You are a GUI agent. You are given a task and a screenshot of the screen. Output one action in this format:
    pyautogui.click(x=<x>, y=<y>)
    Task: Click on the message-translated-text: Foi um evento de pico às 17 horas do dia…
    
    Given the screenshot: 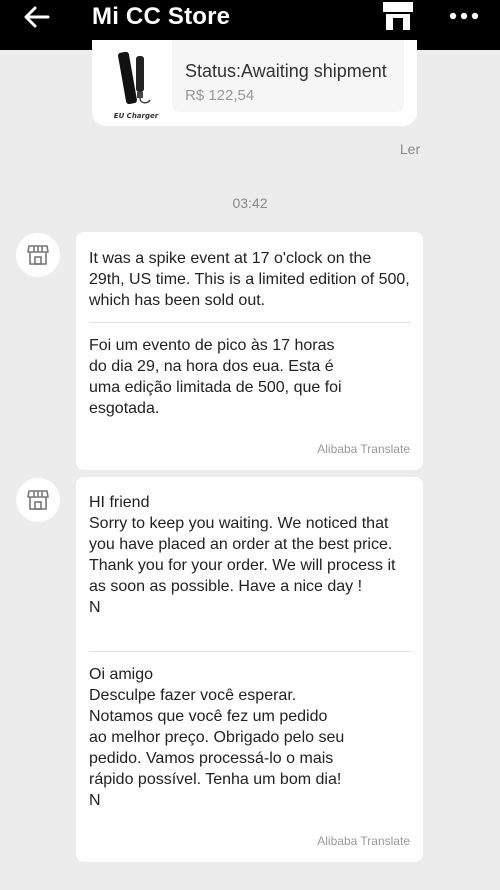 What is the action you would take?
    pyautogui.click(x=215, y=377)
    